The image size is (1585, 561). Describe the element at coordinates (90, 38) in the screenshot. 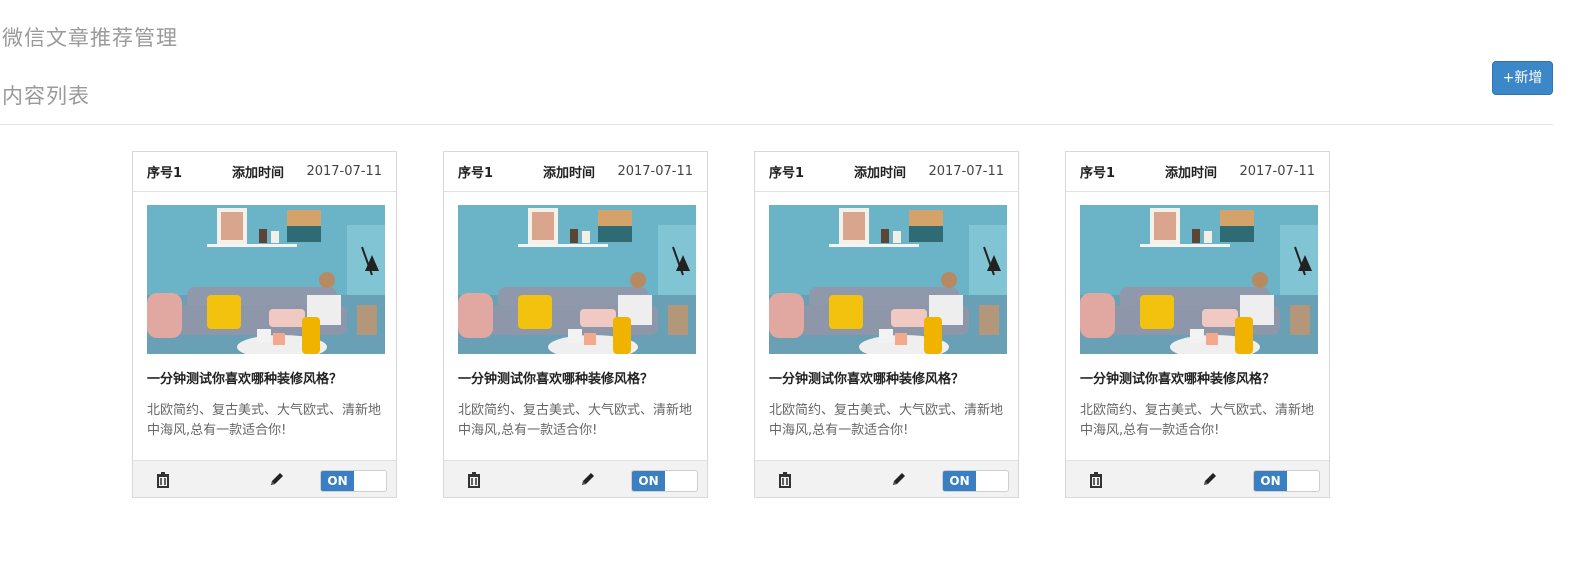

I see `page-title: 微信文章推荐管理` at that location.